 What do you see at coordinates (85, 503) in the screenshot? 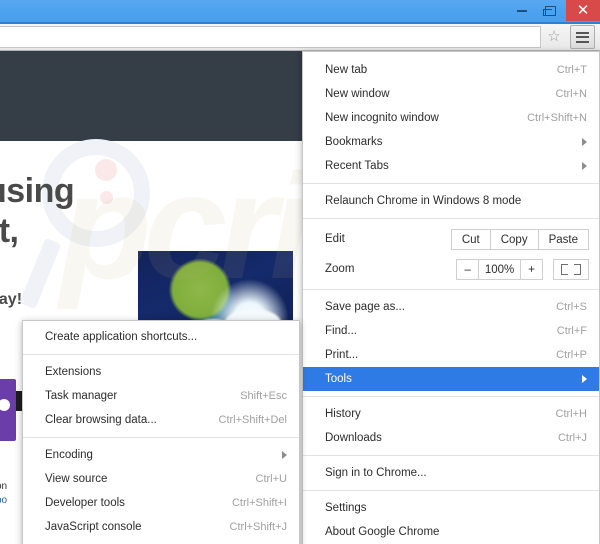
I see `menu-item-label: Developer tools` at bounding box center [85, 503].